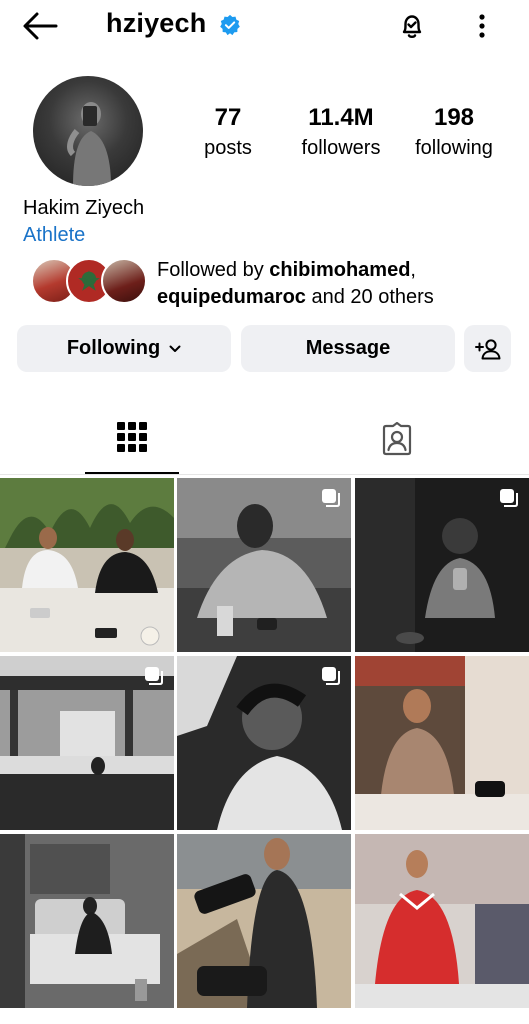 The height and width of the screenshot is (1024, 529). I want to click on avatar-photo, so click(89, 144).